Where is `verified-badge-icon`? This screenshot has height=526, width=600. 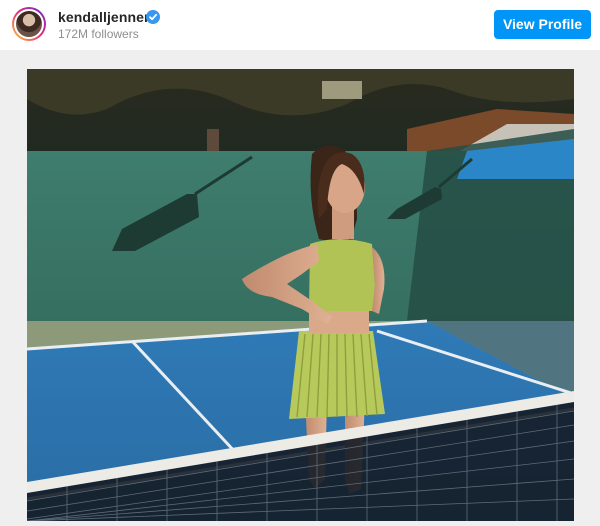 verified-badge-icon is located at coordinates (153, 17).